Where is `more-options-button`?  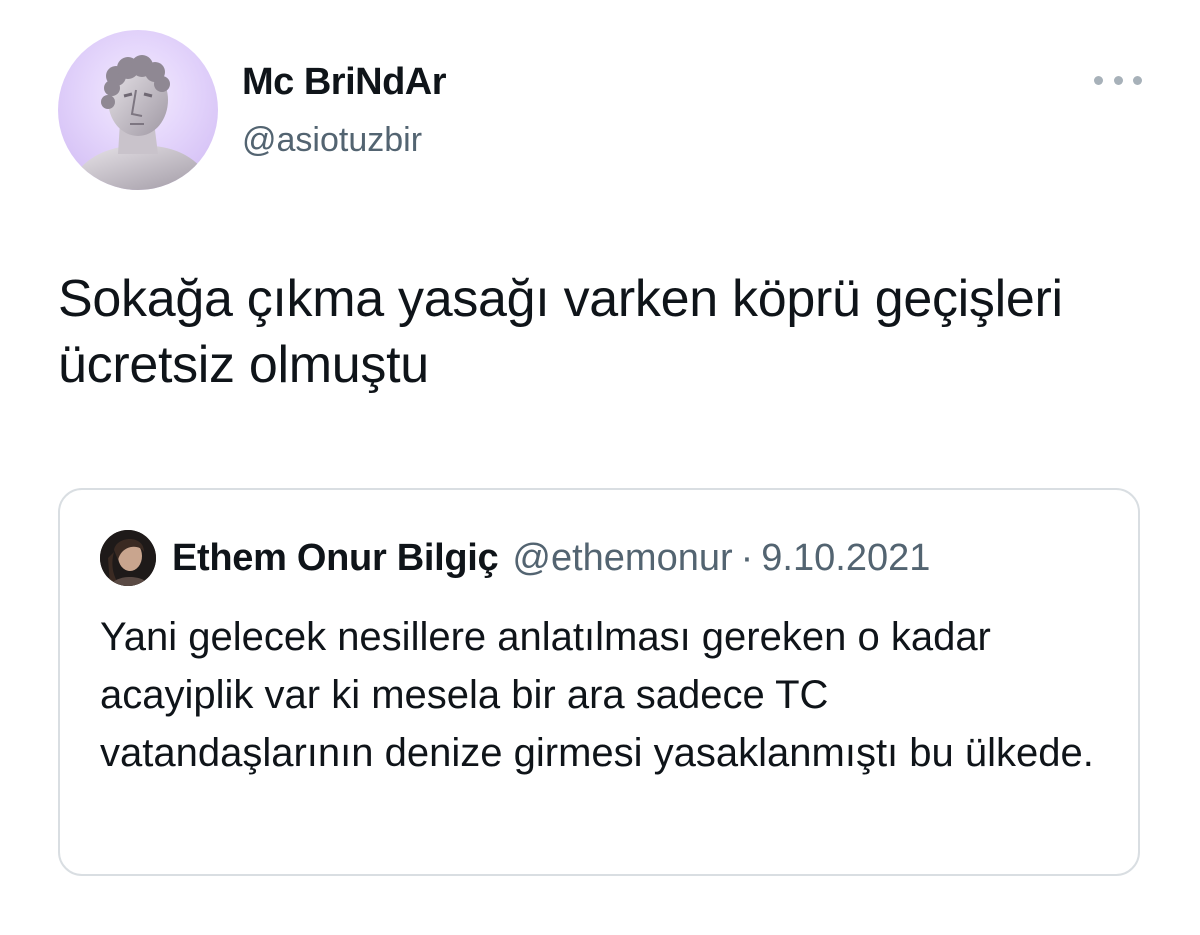 more-options-button is located at coordinates (1118, 80).